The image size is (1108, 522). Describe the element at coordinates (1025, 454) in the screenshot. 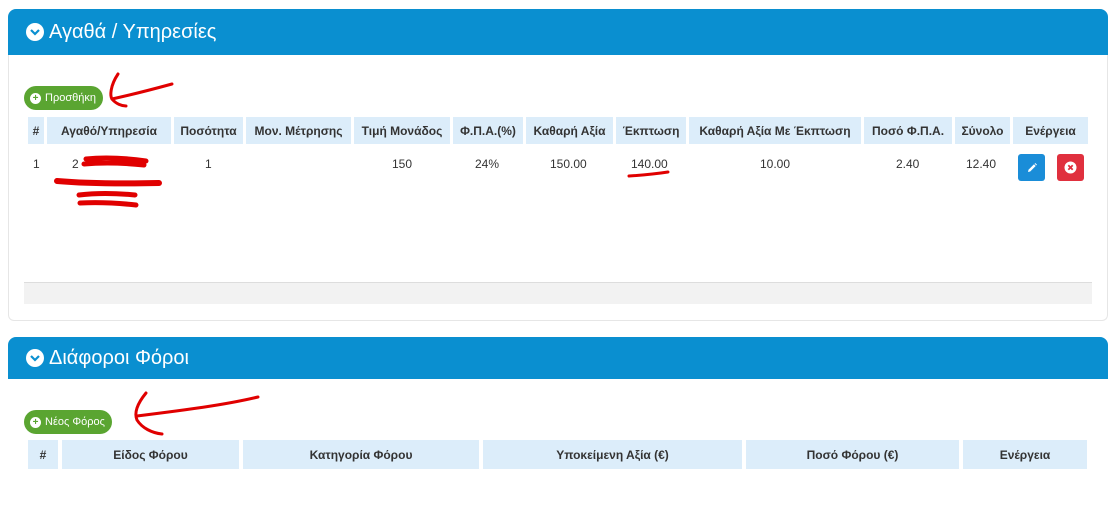

I see `tax-col-actions: Ενέργεια` at that location.